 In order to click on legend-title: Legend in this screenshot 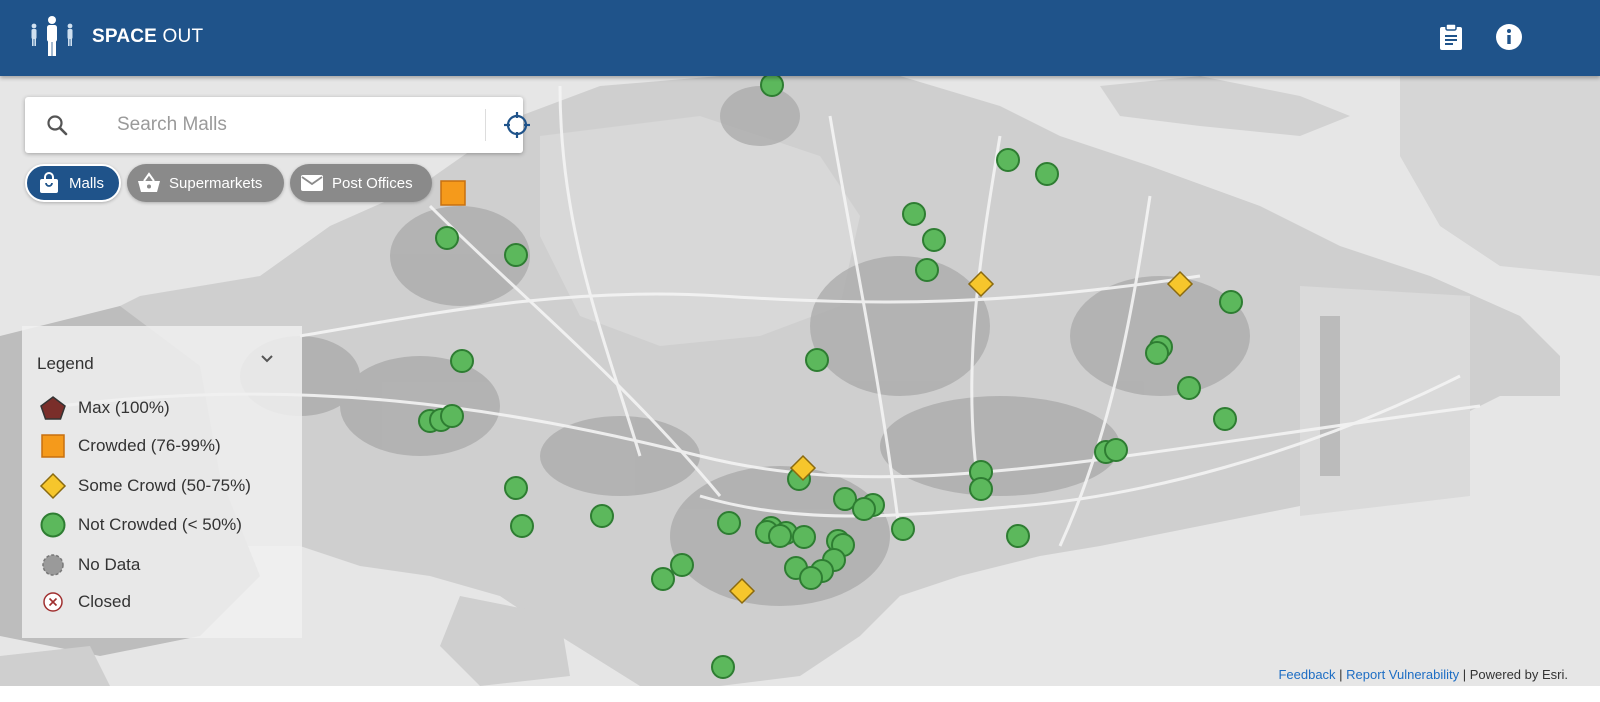, I will do `click(65, 363)`.